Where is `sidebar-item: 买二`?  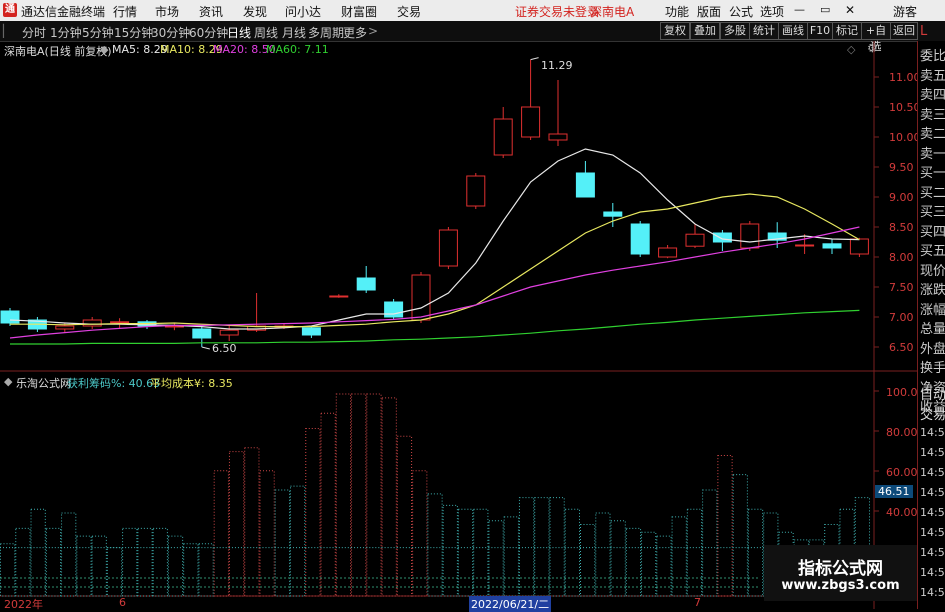 sidebar-item: 买二 is located at coordinates (932, 191).